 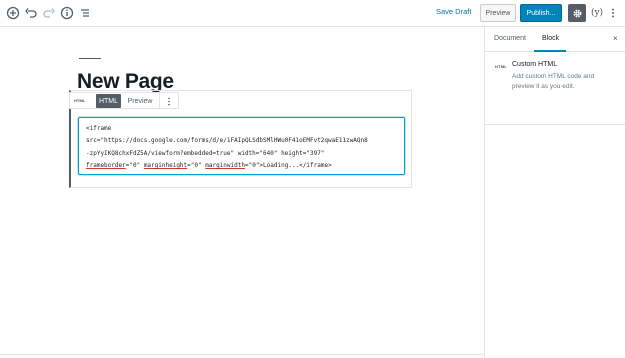 I want to click on toolbar-divider, so click(x=159, y=100).